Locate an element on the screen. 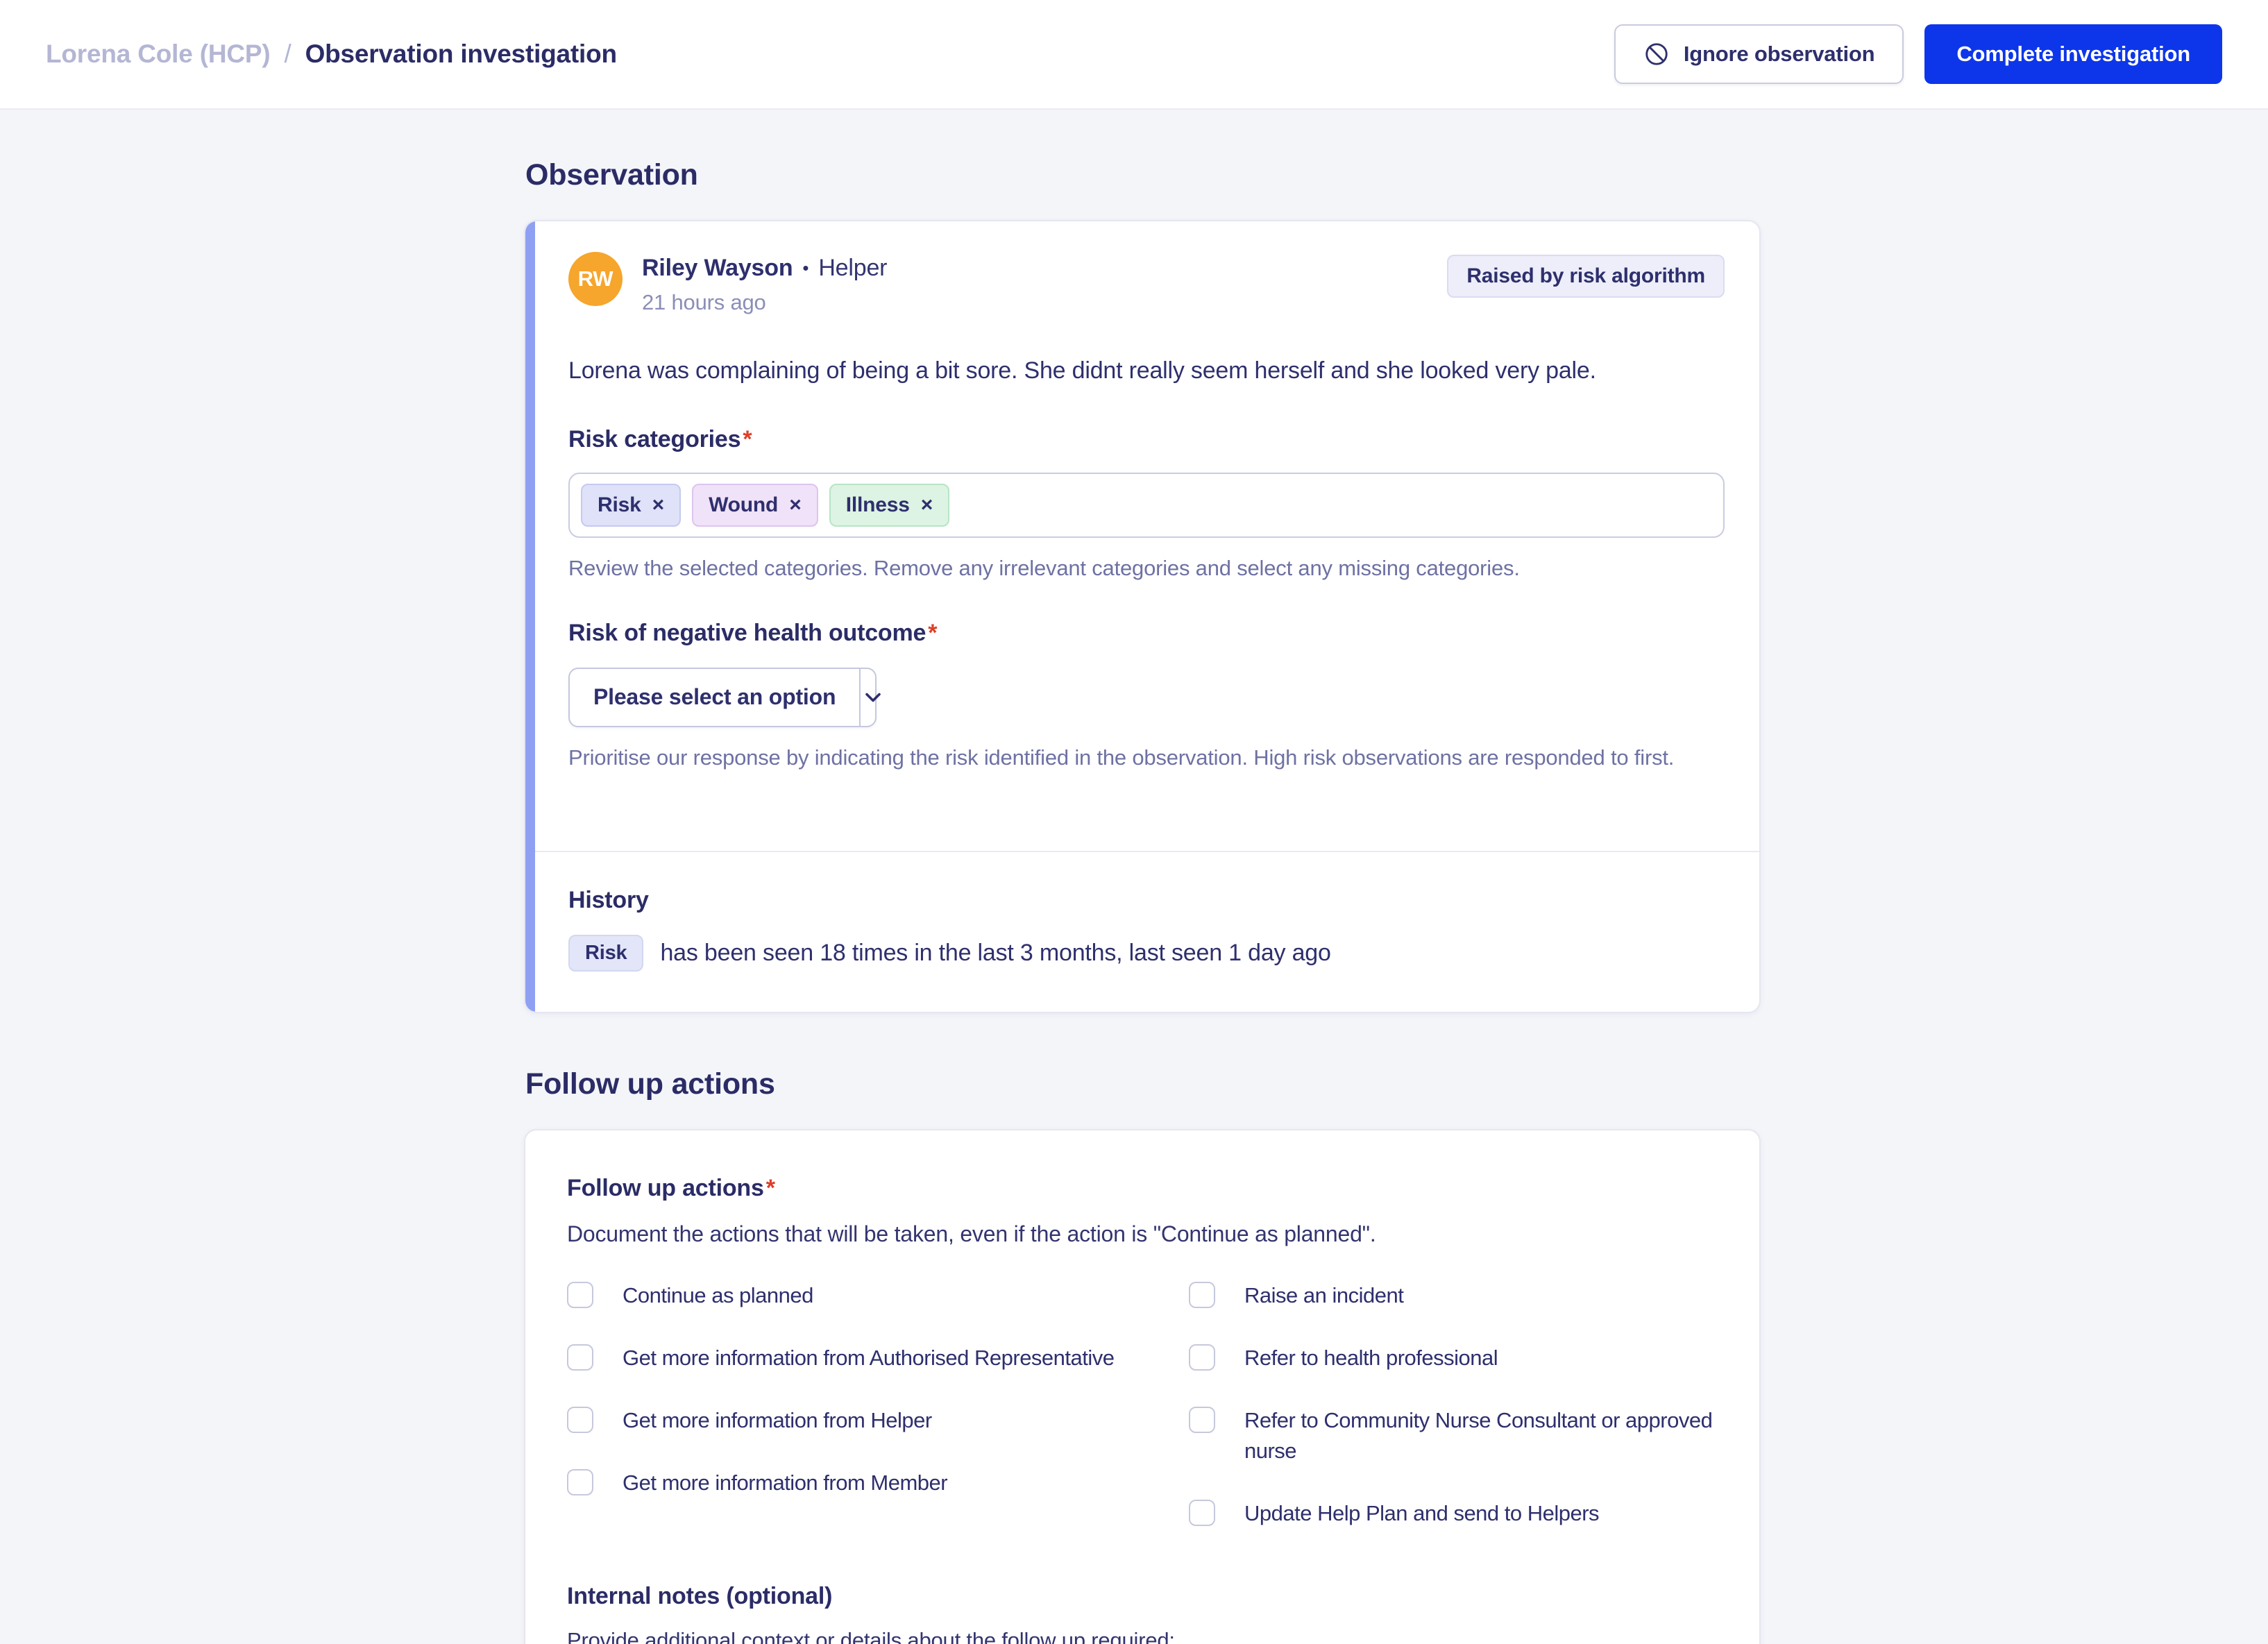  option-info-member: Get more information from Member is located at coordinates (865, 1483).